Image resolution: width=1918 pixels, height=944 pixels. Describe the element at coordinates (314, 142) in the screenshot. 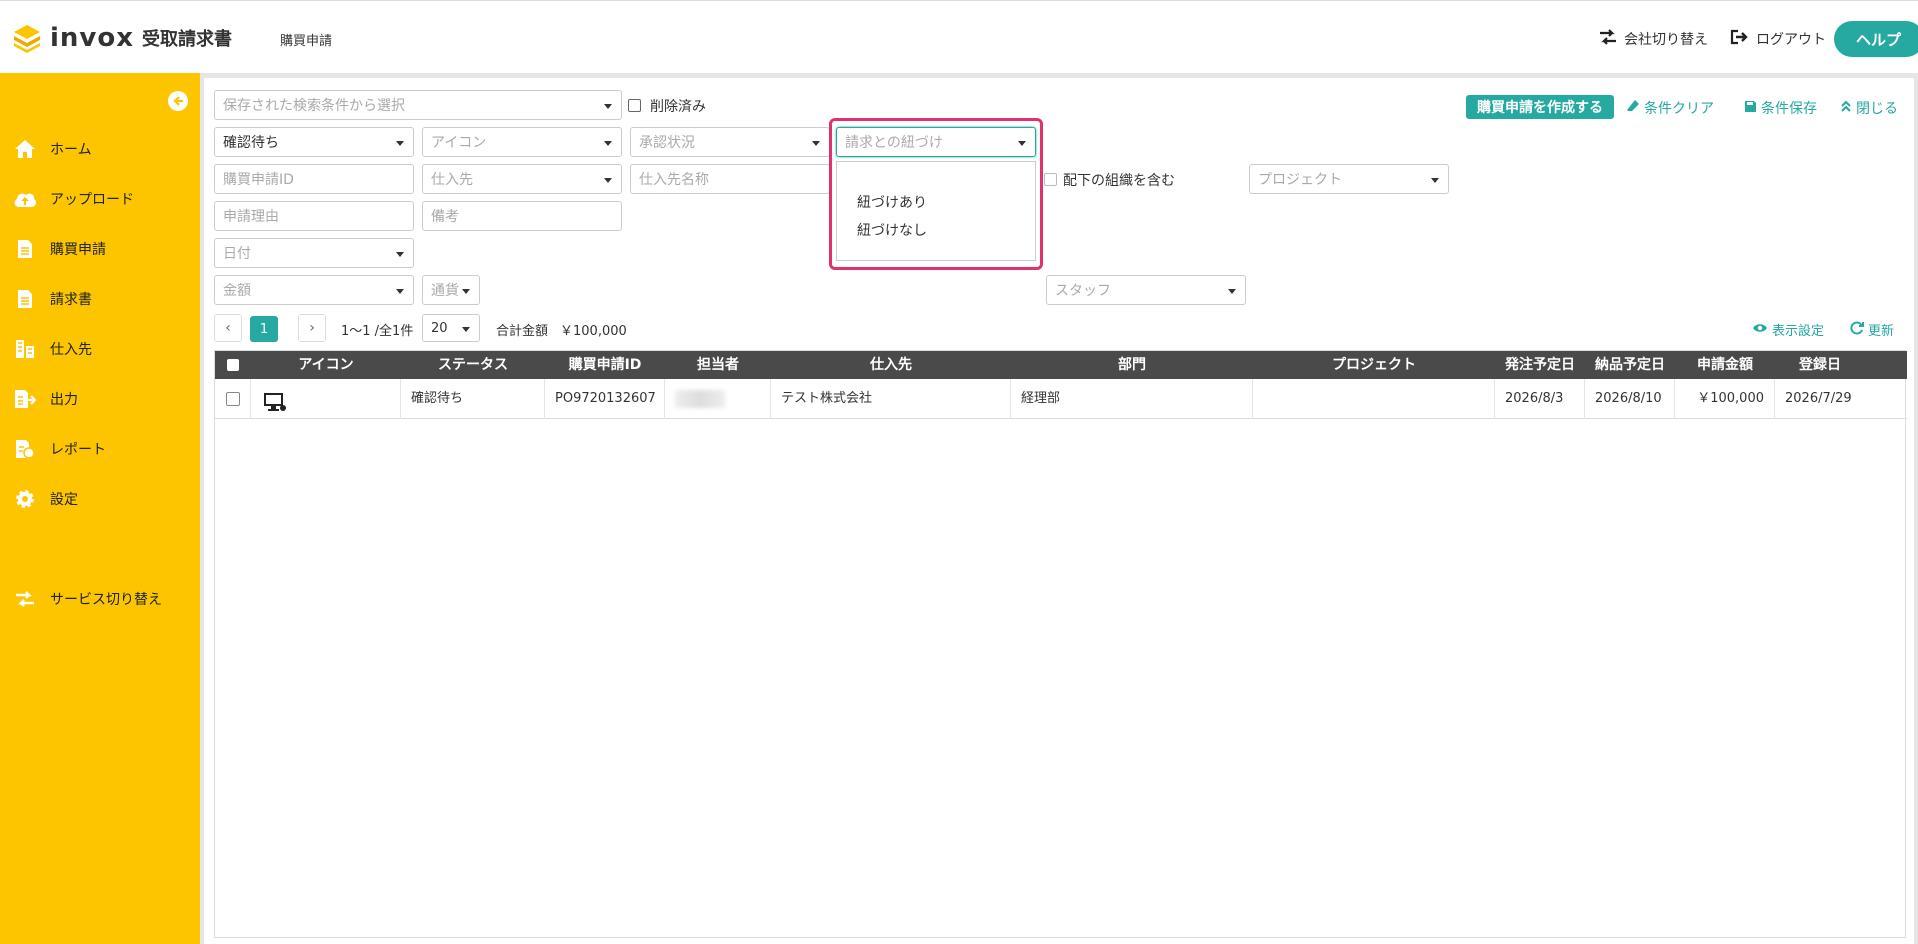

I see `status-select: 確認待ち` at that location.